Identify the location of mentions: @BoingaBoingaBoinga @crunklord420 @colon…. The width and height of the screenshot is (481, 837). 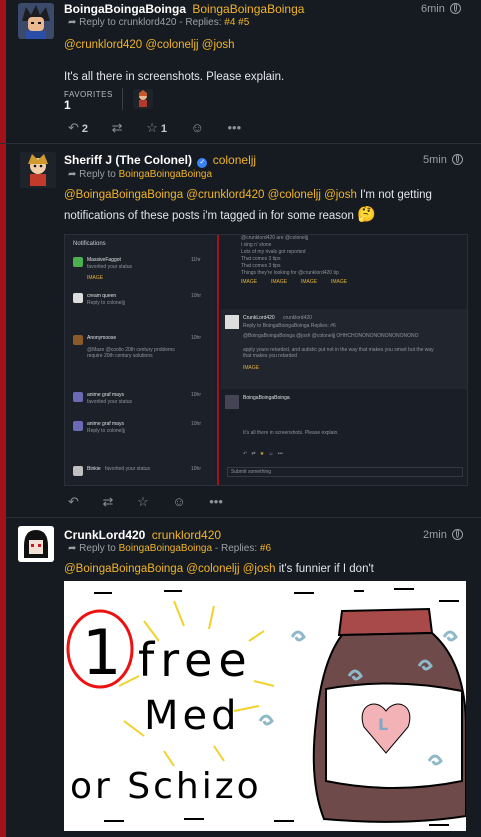
(210, 195).